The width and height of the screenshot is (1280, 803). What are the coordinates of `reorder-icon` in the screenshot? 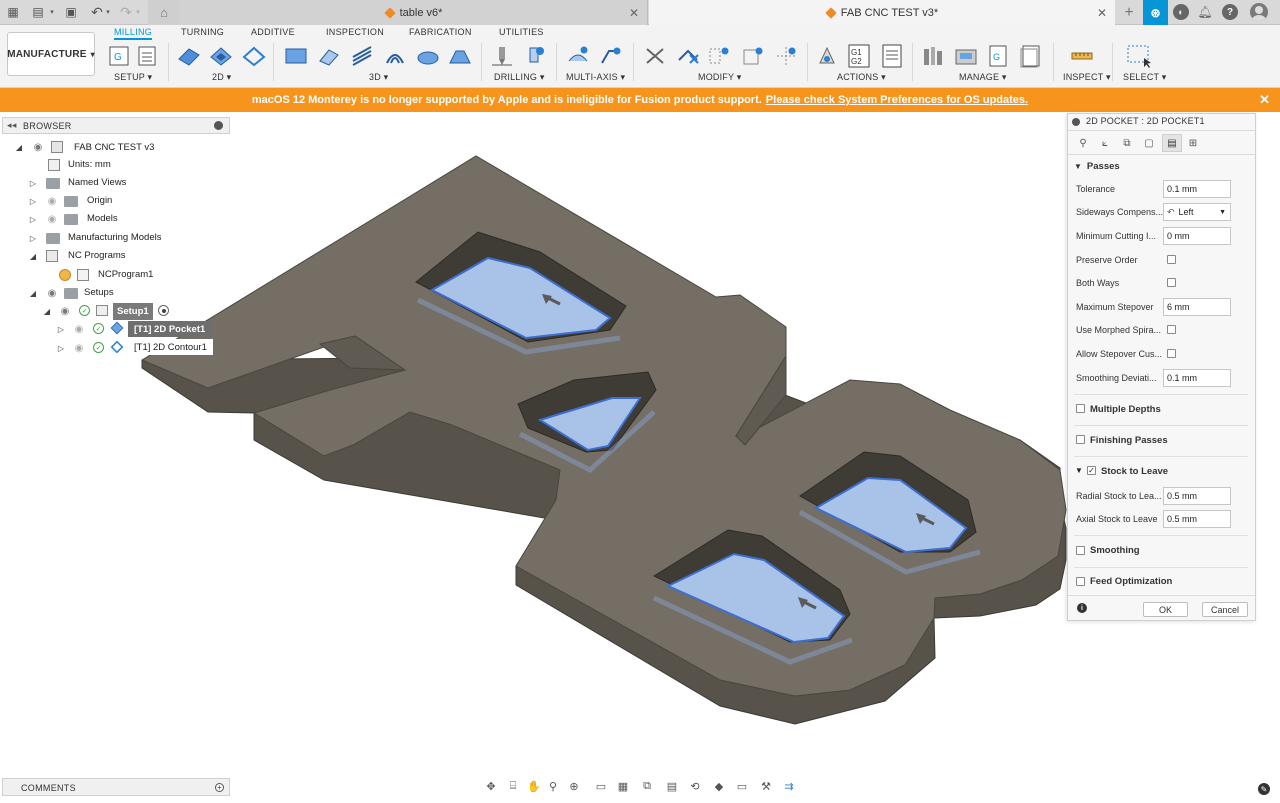 It's located at (719, 56).